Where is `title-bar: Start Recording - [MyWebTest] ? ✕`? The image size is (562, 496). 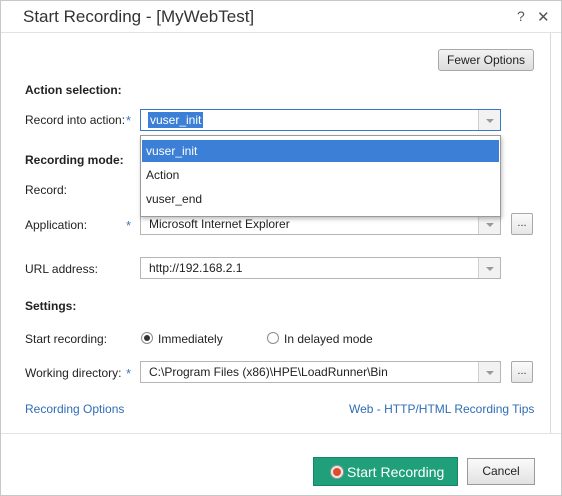
title-bar: Start Recording - [MyWebTest] ? ✕ is located at coordinates (281, 17).